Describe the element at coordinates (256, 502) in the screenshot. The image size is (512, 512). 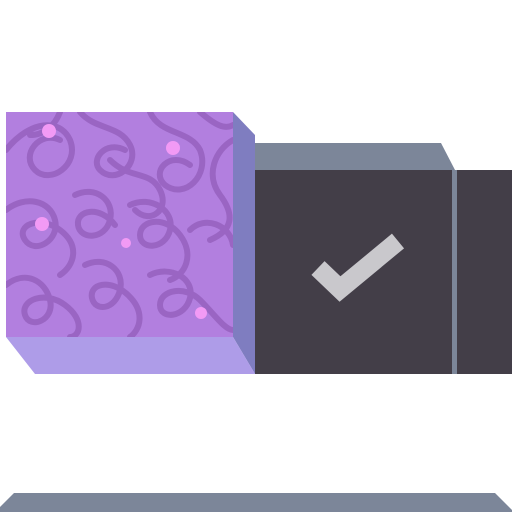
I see `floor-bar` at that location.